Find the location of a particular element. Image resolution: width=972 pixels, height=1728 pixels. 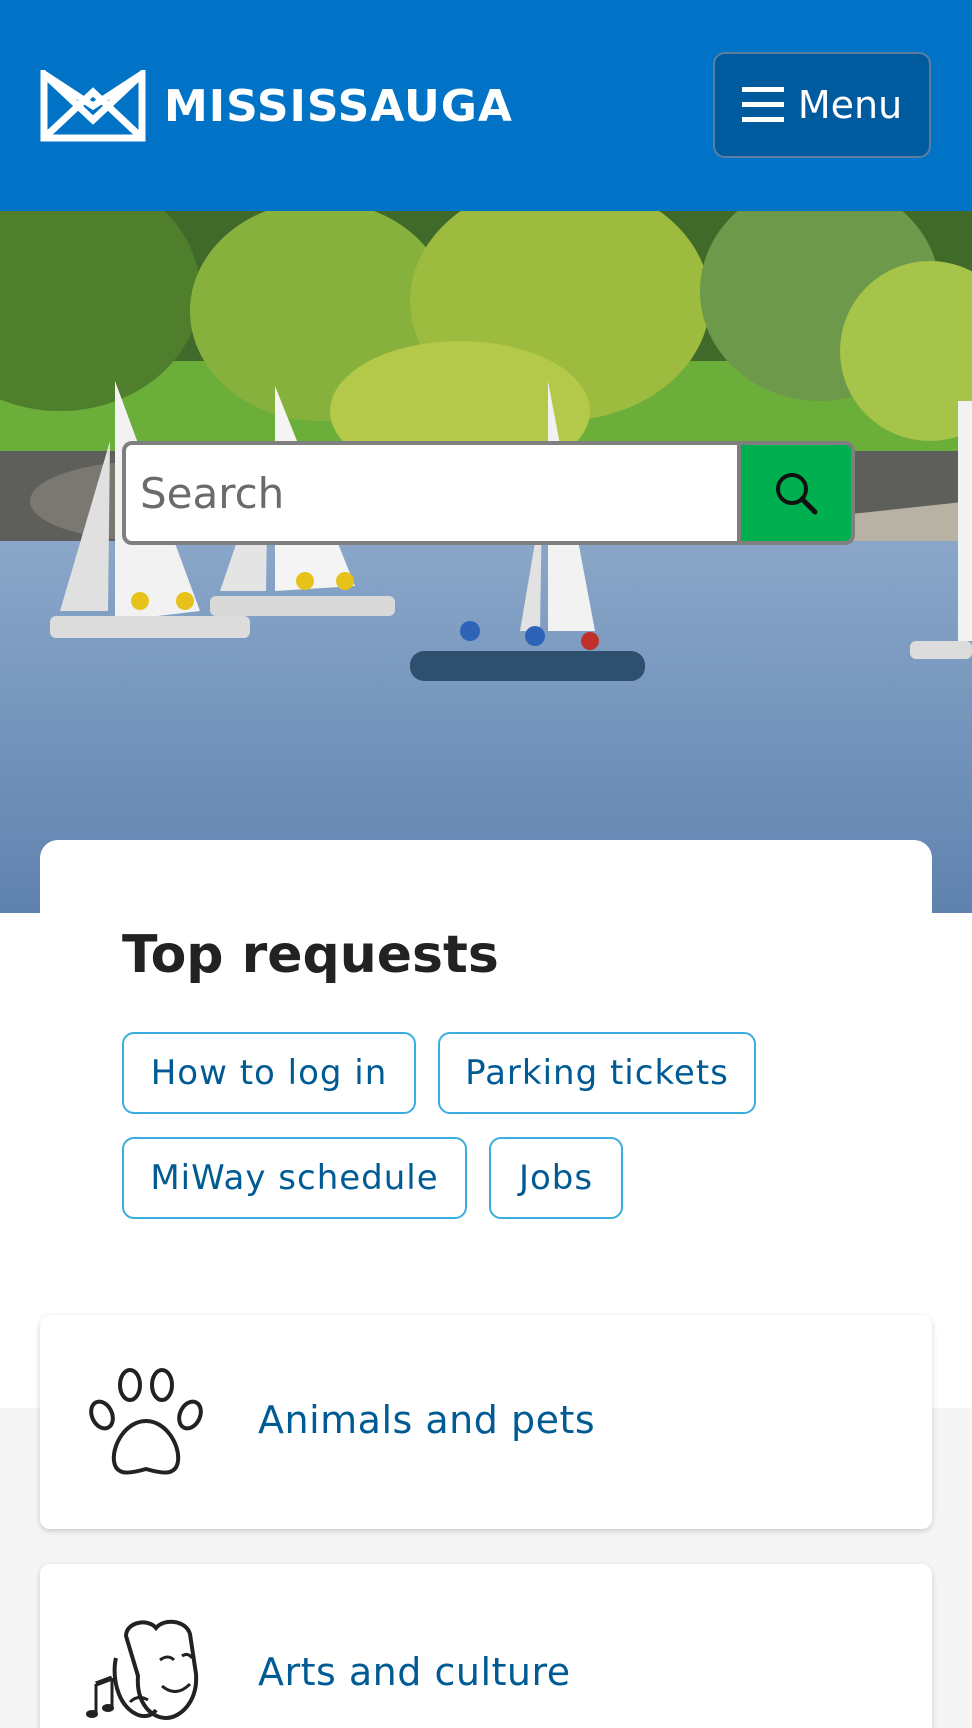

site-header: MISSISSAUGA Menu is located at coordinates (486, 105).